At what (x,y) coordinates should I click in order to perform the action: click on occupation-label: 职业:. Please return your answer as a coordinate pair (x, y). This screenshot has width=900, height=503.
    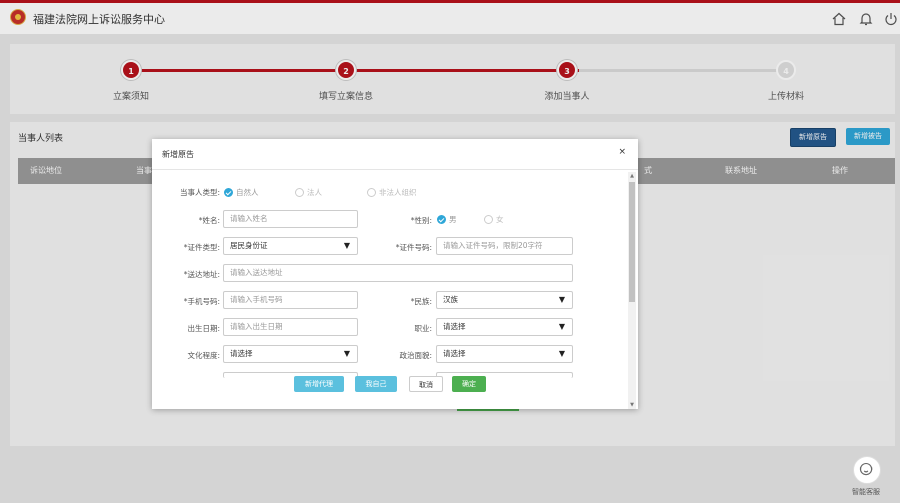
    Looking at the image, I should click on (423, 328).